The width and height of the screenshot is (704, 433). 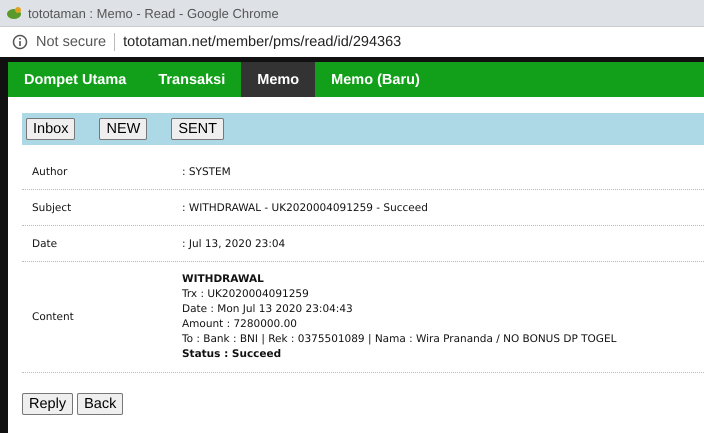 I want to click on field-label: Subject, so click(x=51, y=208).